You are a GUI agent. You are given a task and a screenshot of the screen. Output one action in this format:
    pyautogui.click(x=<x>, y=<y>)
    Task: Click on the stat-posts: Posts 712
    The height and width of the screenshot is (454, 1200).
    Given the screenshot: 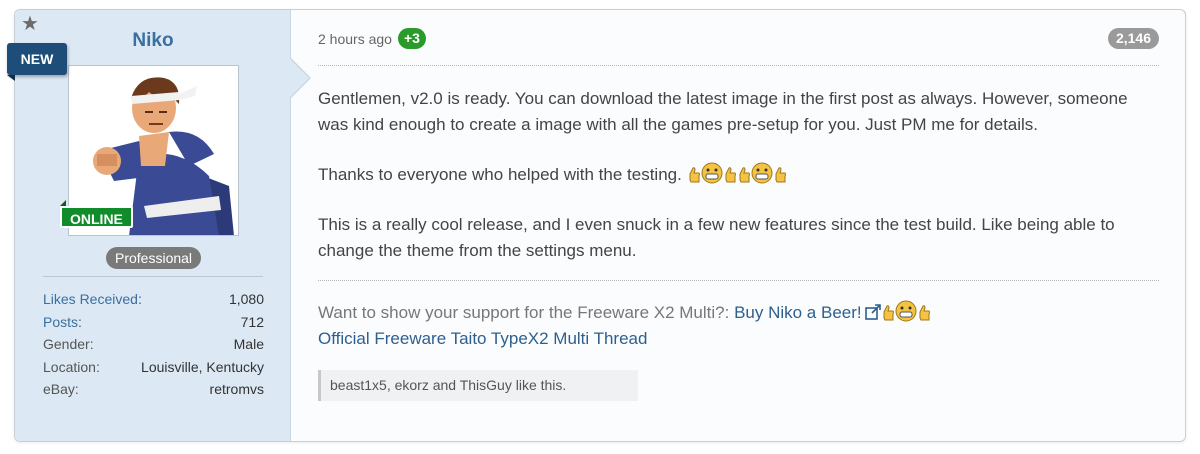 What is the action you would take?
    pyautogui.click(x=153, y=322)
    